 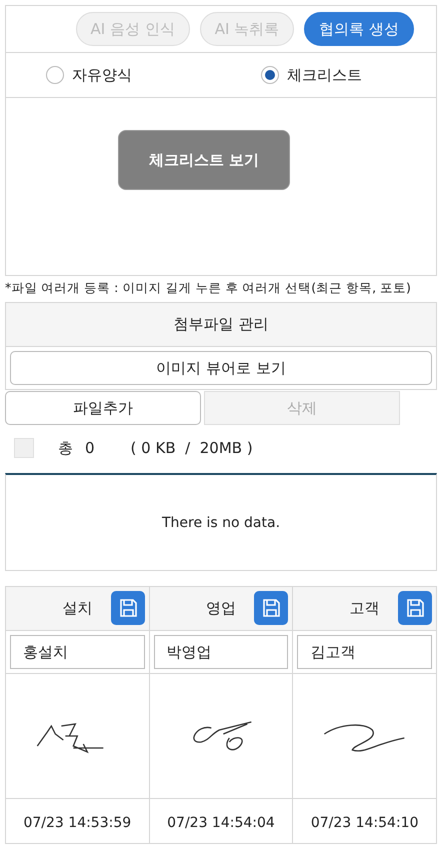 I want to click on timestamp: 07/23 14:53:59, so click(x=77, y=822).